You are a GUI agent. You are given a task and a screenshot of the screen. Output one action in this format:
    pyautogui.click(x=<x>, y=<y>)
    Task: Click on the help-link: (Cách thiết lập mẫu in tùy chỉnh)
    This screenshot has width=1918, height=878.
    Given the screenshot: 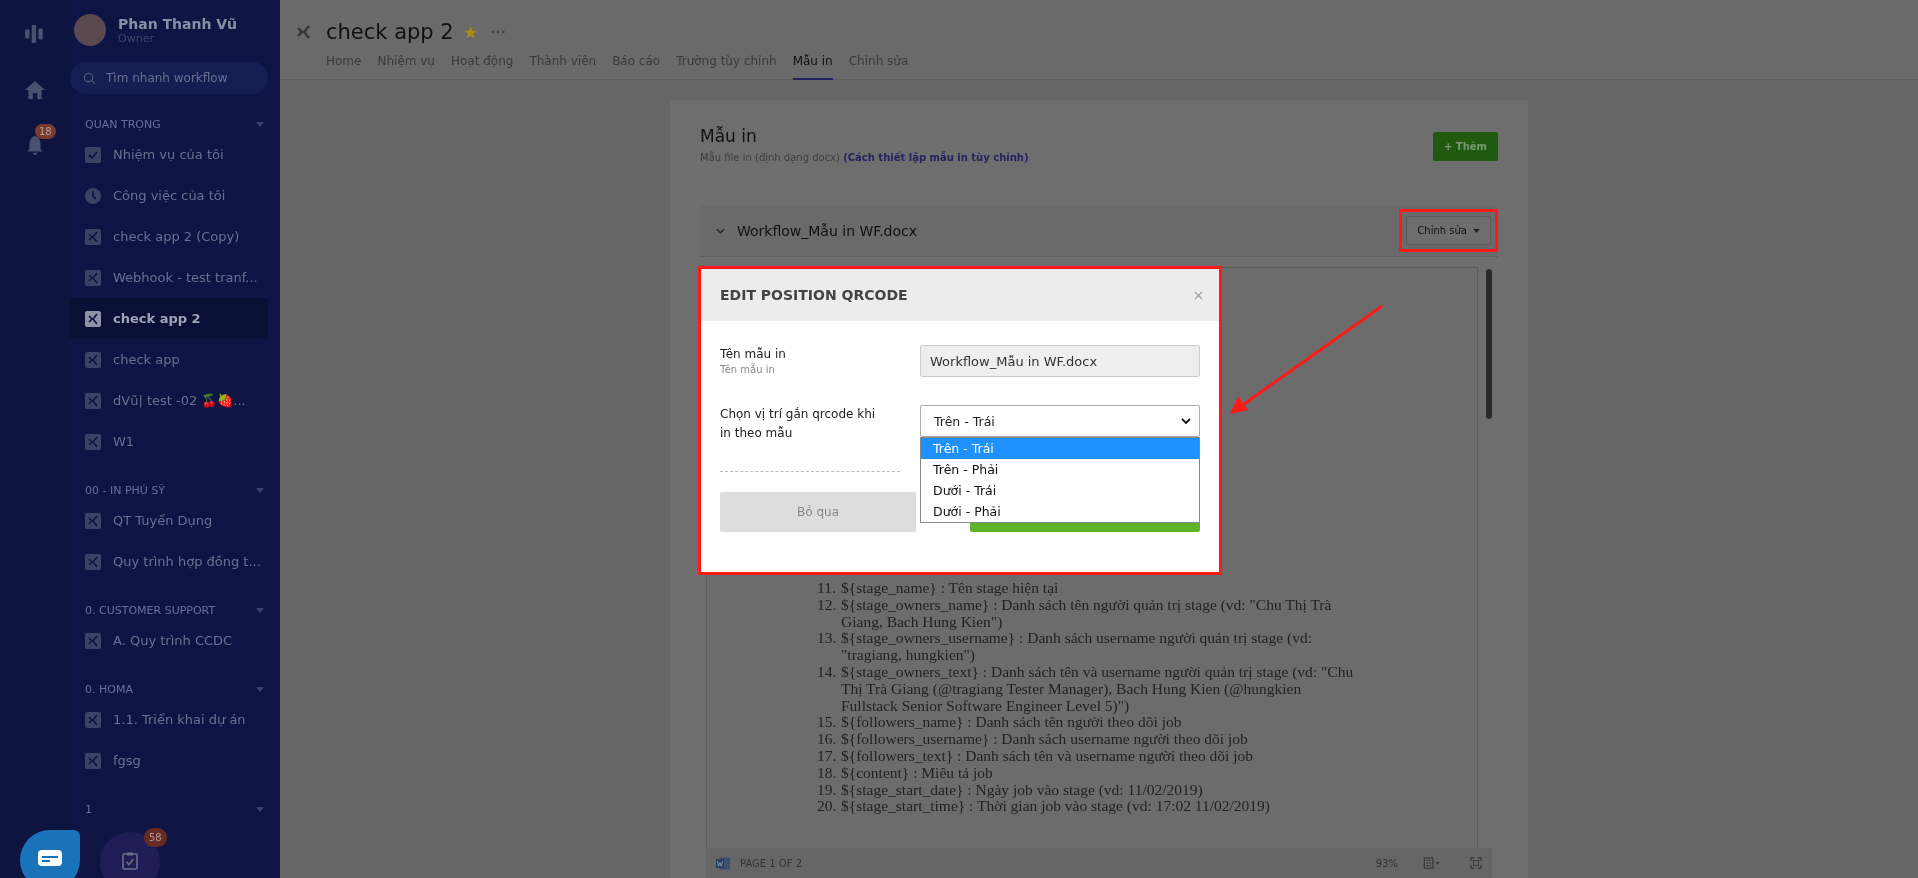 What is the action you would take?
    pyautogui.click(x=936, y=157)
    